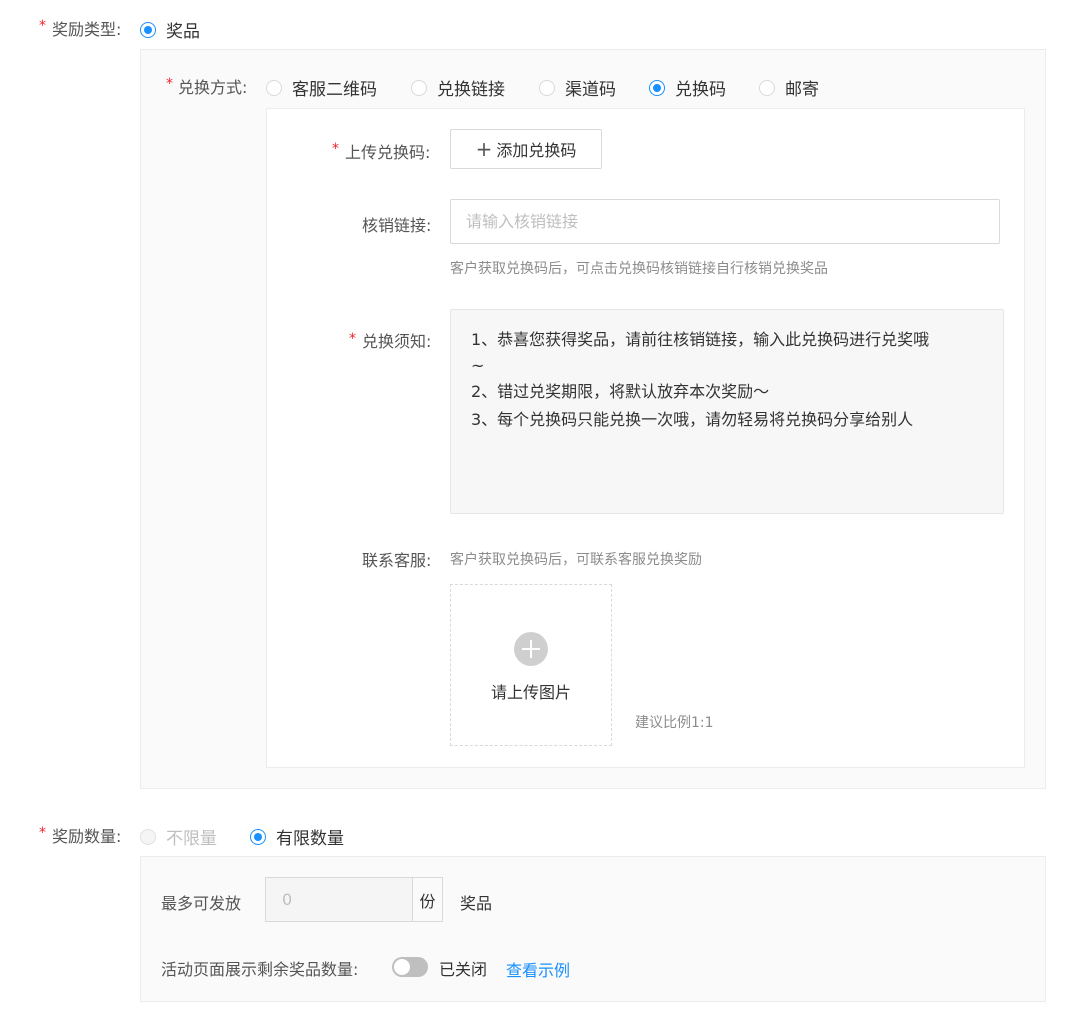  I want to click on radio-label: 兑换链接, so click(471, 90).